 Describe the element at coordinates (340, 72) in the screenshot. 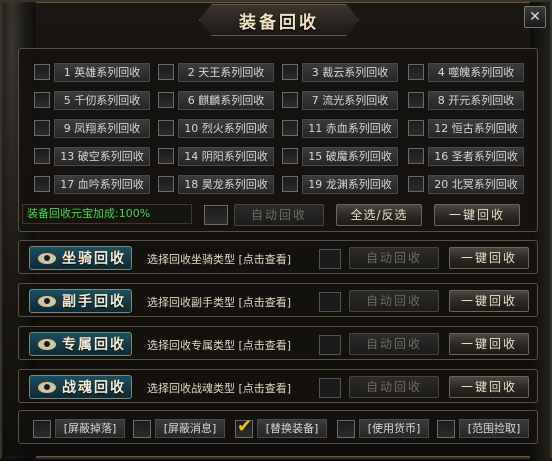

I see `series-item: 3 裁云系列回收` at that location.